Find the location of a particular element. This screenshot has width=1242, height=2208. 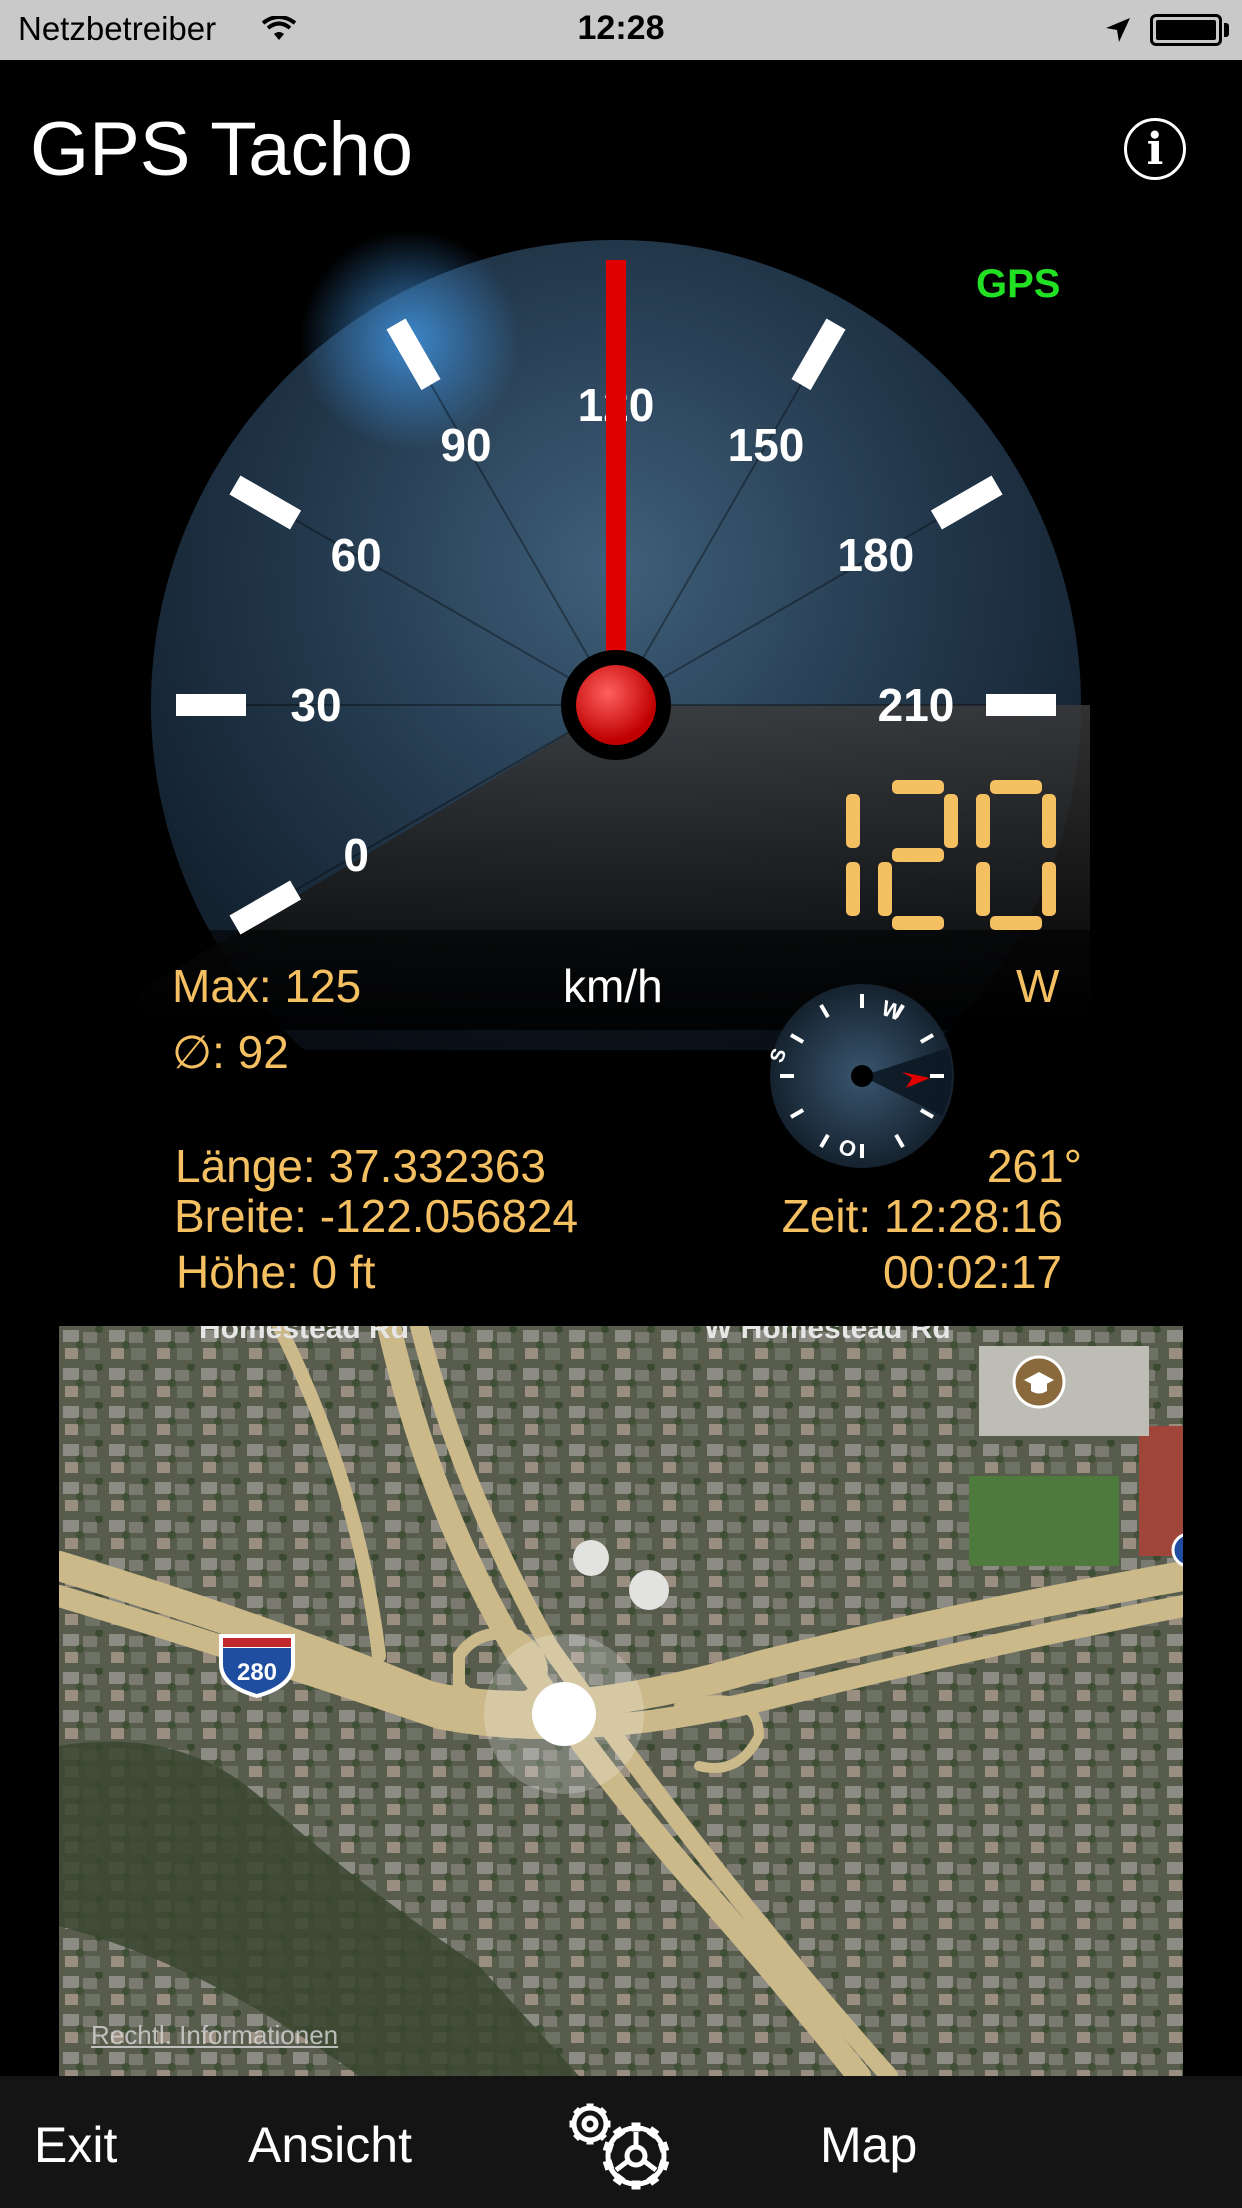

compass-icon: W S O is located at coordinates (860, 1076).